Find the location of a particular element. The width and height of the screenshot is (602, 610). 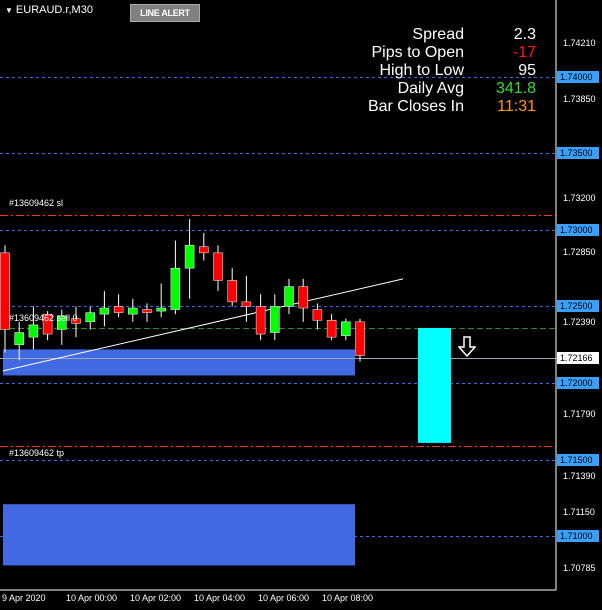

symbol-label: EURAUD.r,M30 is located at coordinates (54, 10).